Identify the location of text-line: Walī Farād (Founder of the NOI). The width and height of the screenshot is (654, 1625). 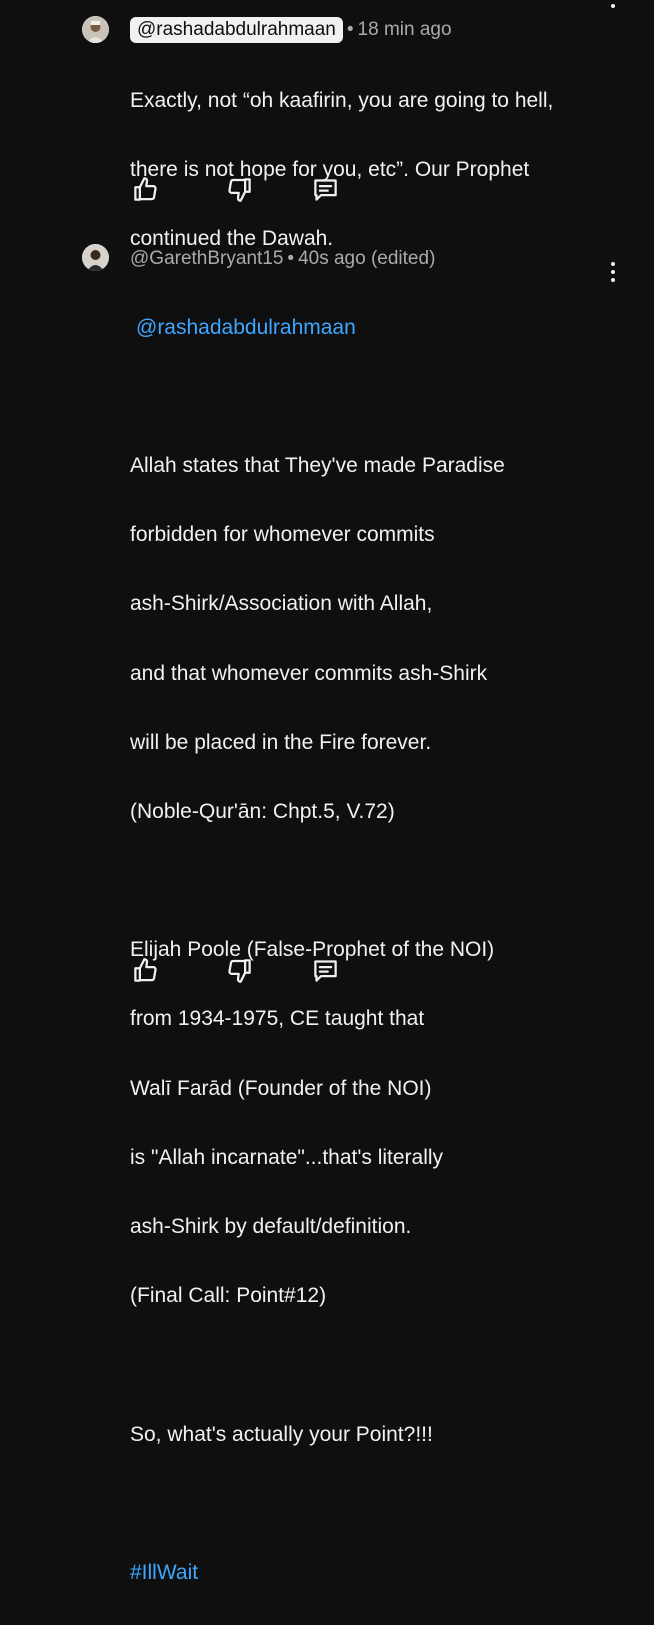
(281, 1088).